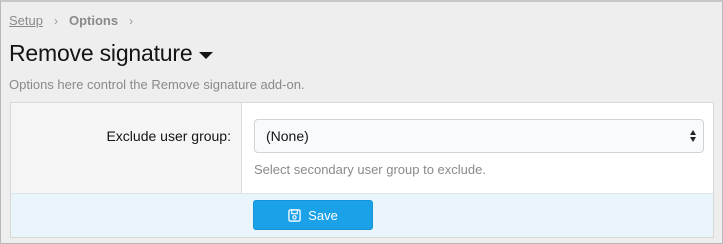 The height and width of the screenshot is (244, 723). What do you see at coordinates (294, 215) in the screenshot?
I see `floppy-disk-icon` at bounding box center [294, 215].